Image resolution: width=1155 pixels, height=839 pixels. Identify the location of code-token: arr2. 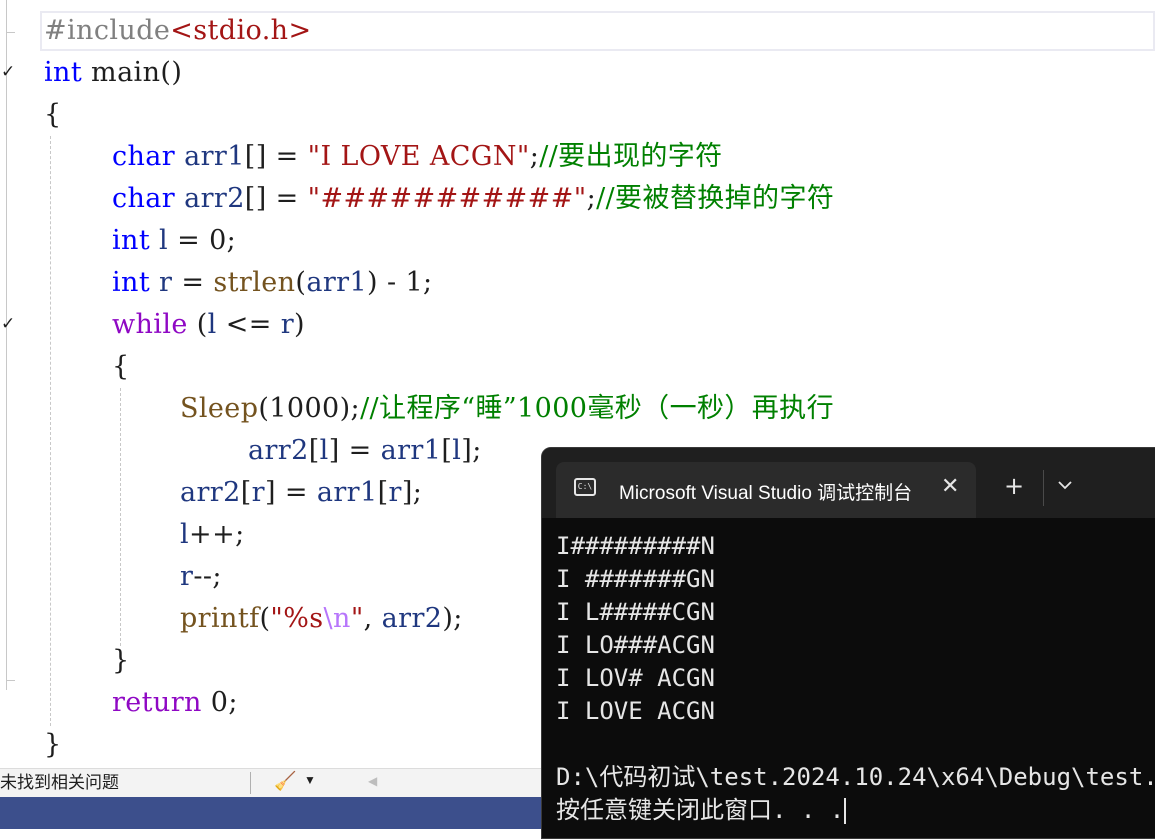
(278, 450).